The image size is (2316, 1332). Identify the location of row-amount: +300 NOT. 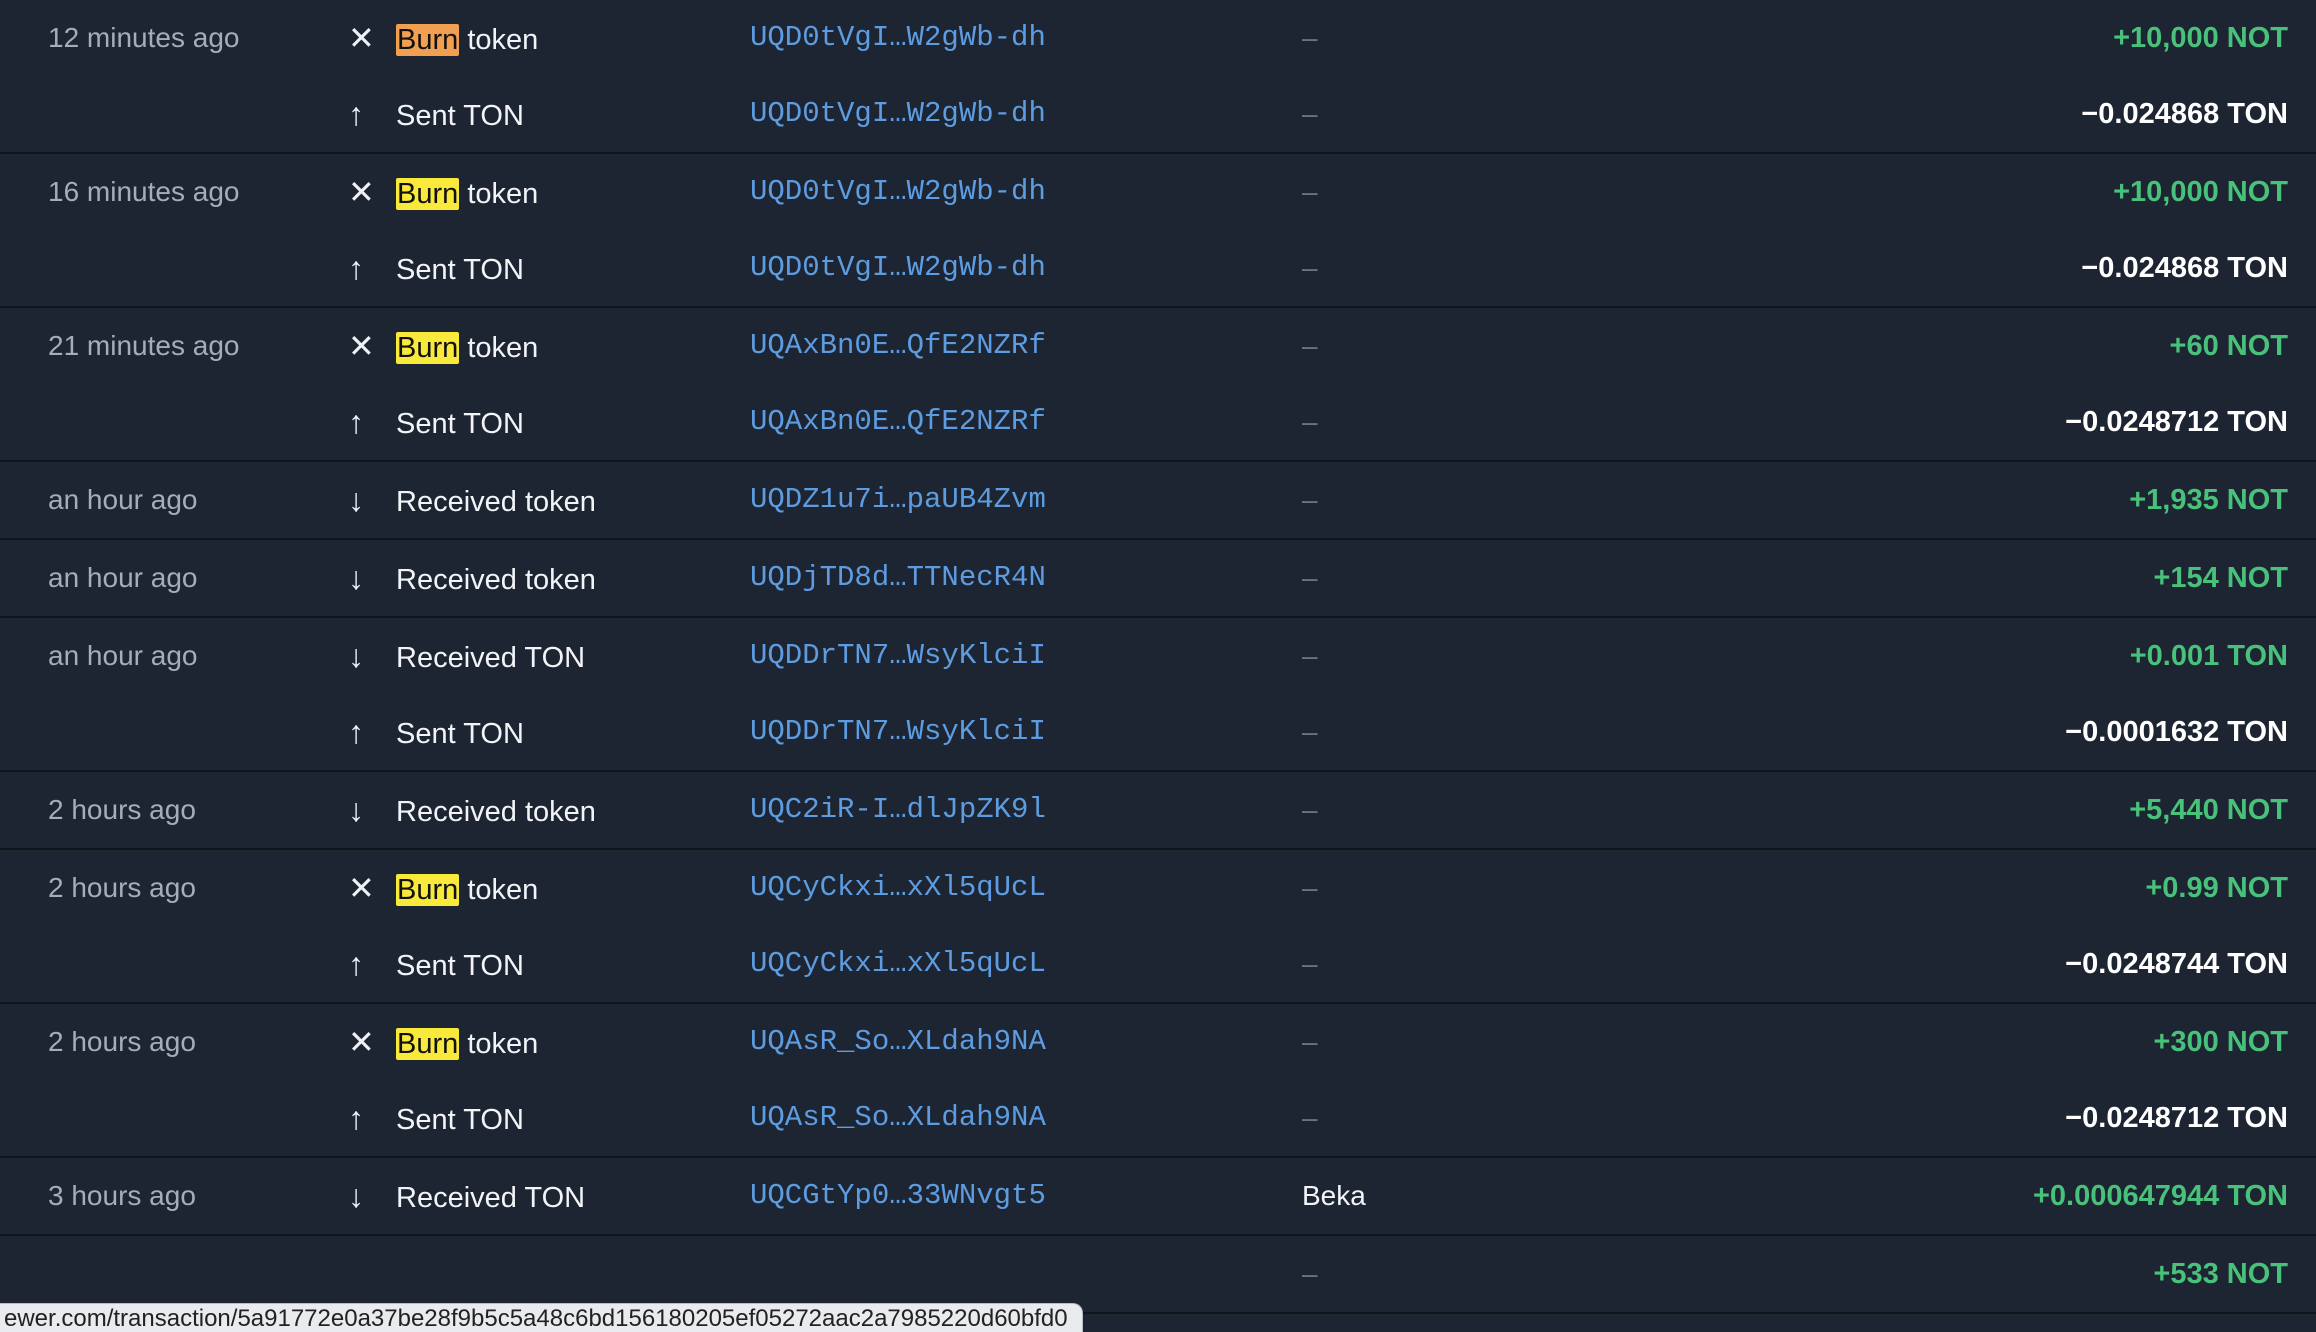
(2220, 1042).